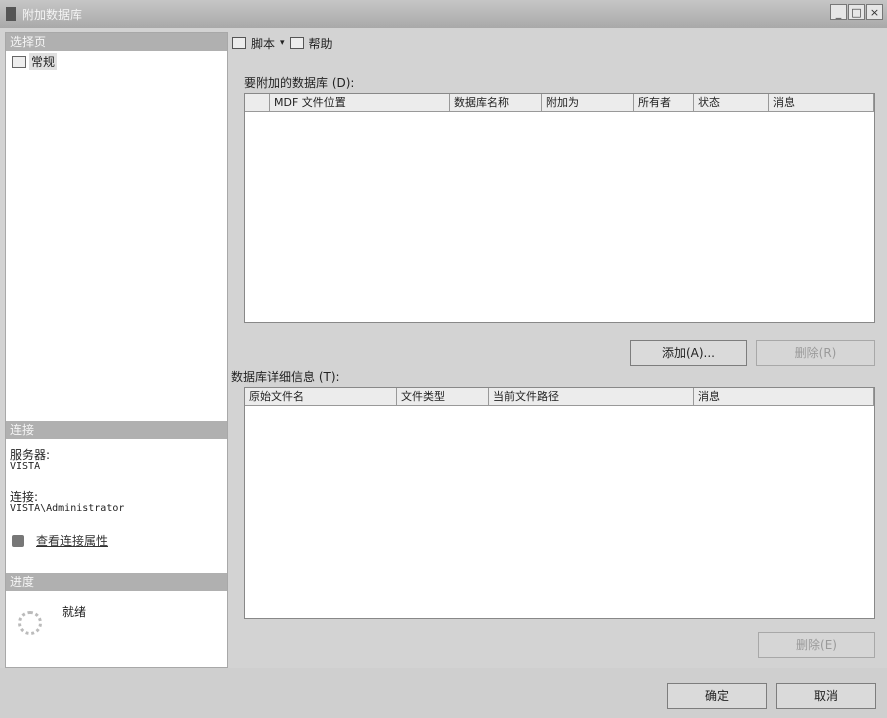  I want to click on column-header-current-path: 当前文件路径, so click(591, 396).